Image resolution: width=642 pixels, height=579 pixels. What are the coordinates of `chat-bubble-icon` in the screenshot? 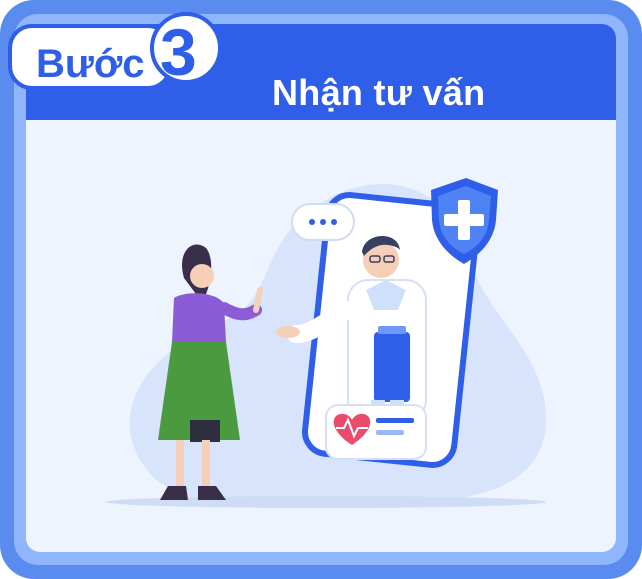 It's located at (323, 222).